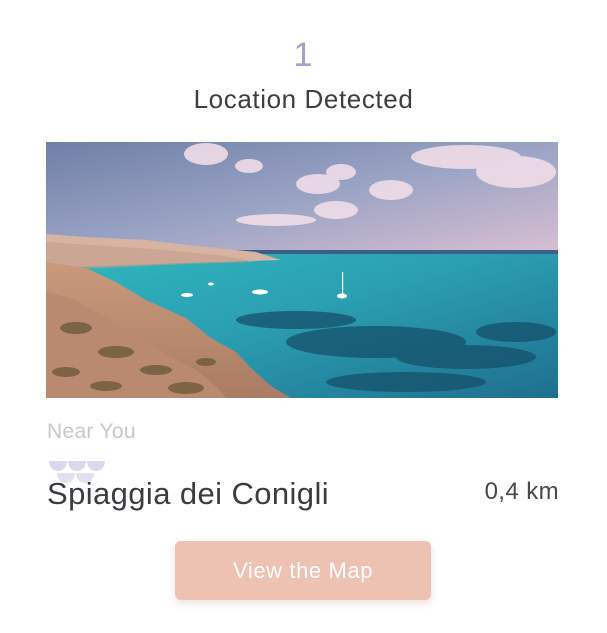 This screenshot has height=633, width=607. Describe the element at coordinates (303, 99) in the screenshot. I see `page-title: Location Detected` at that location.